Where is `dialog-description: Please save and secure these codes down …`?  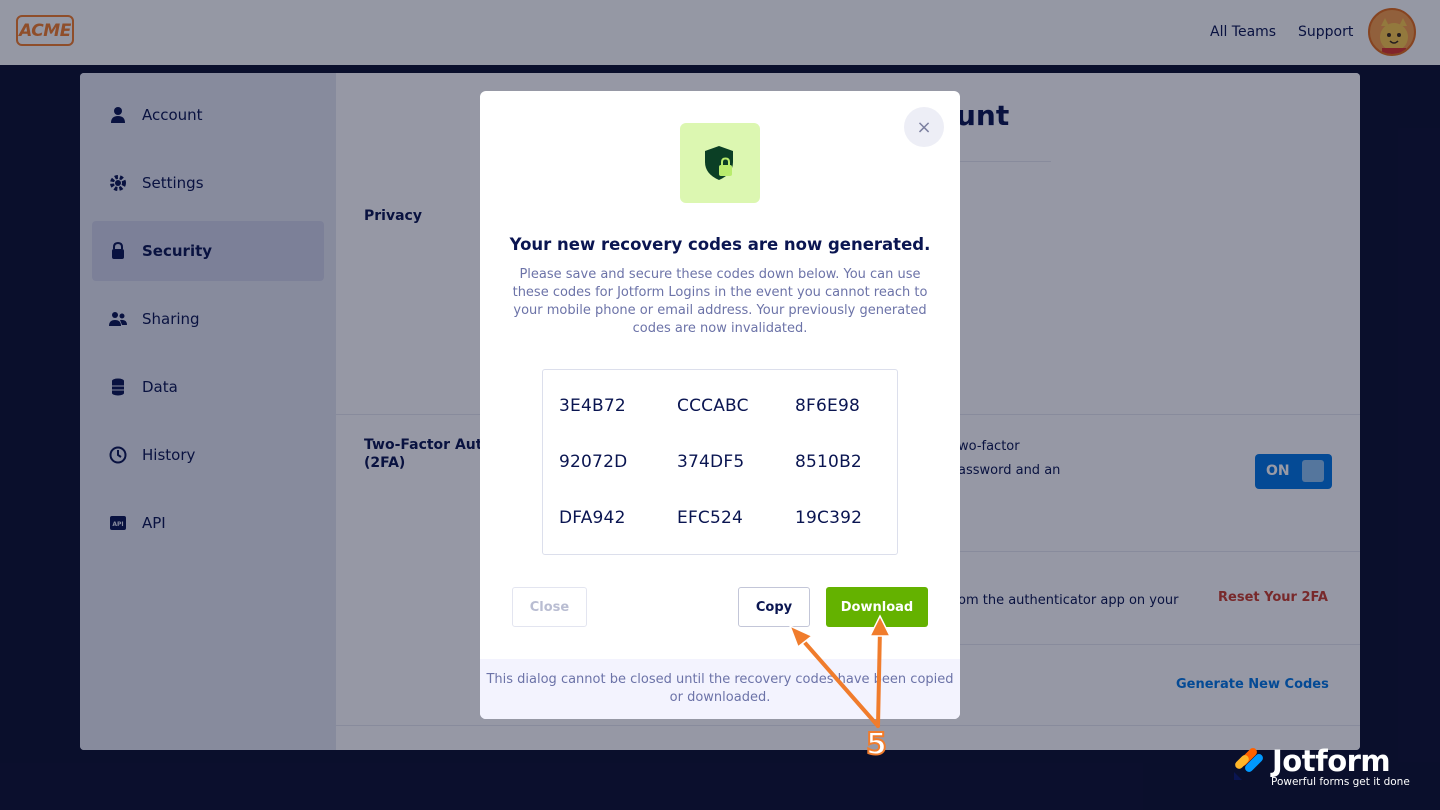 dialog-description: Please save and secure these codes down … is located at coordinates (720, 301).